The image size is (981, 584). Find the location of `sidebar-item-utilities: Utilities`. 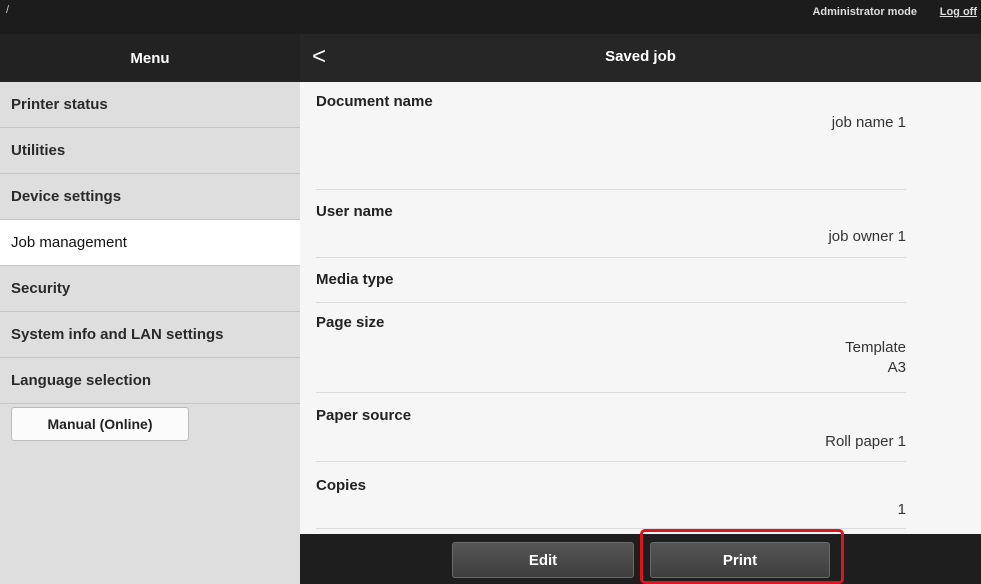

sidebar-item-utilities: Utilities is located at coordinates (150, 151).